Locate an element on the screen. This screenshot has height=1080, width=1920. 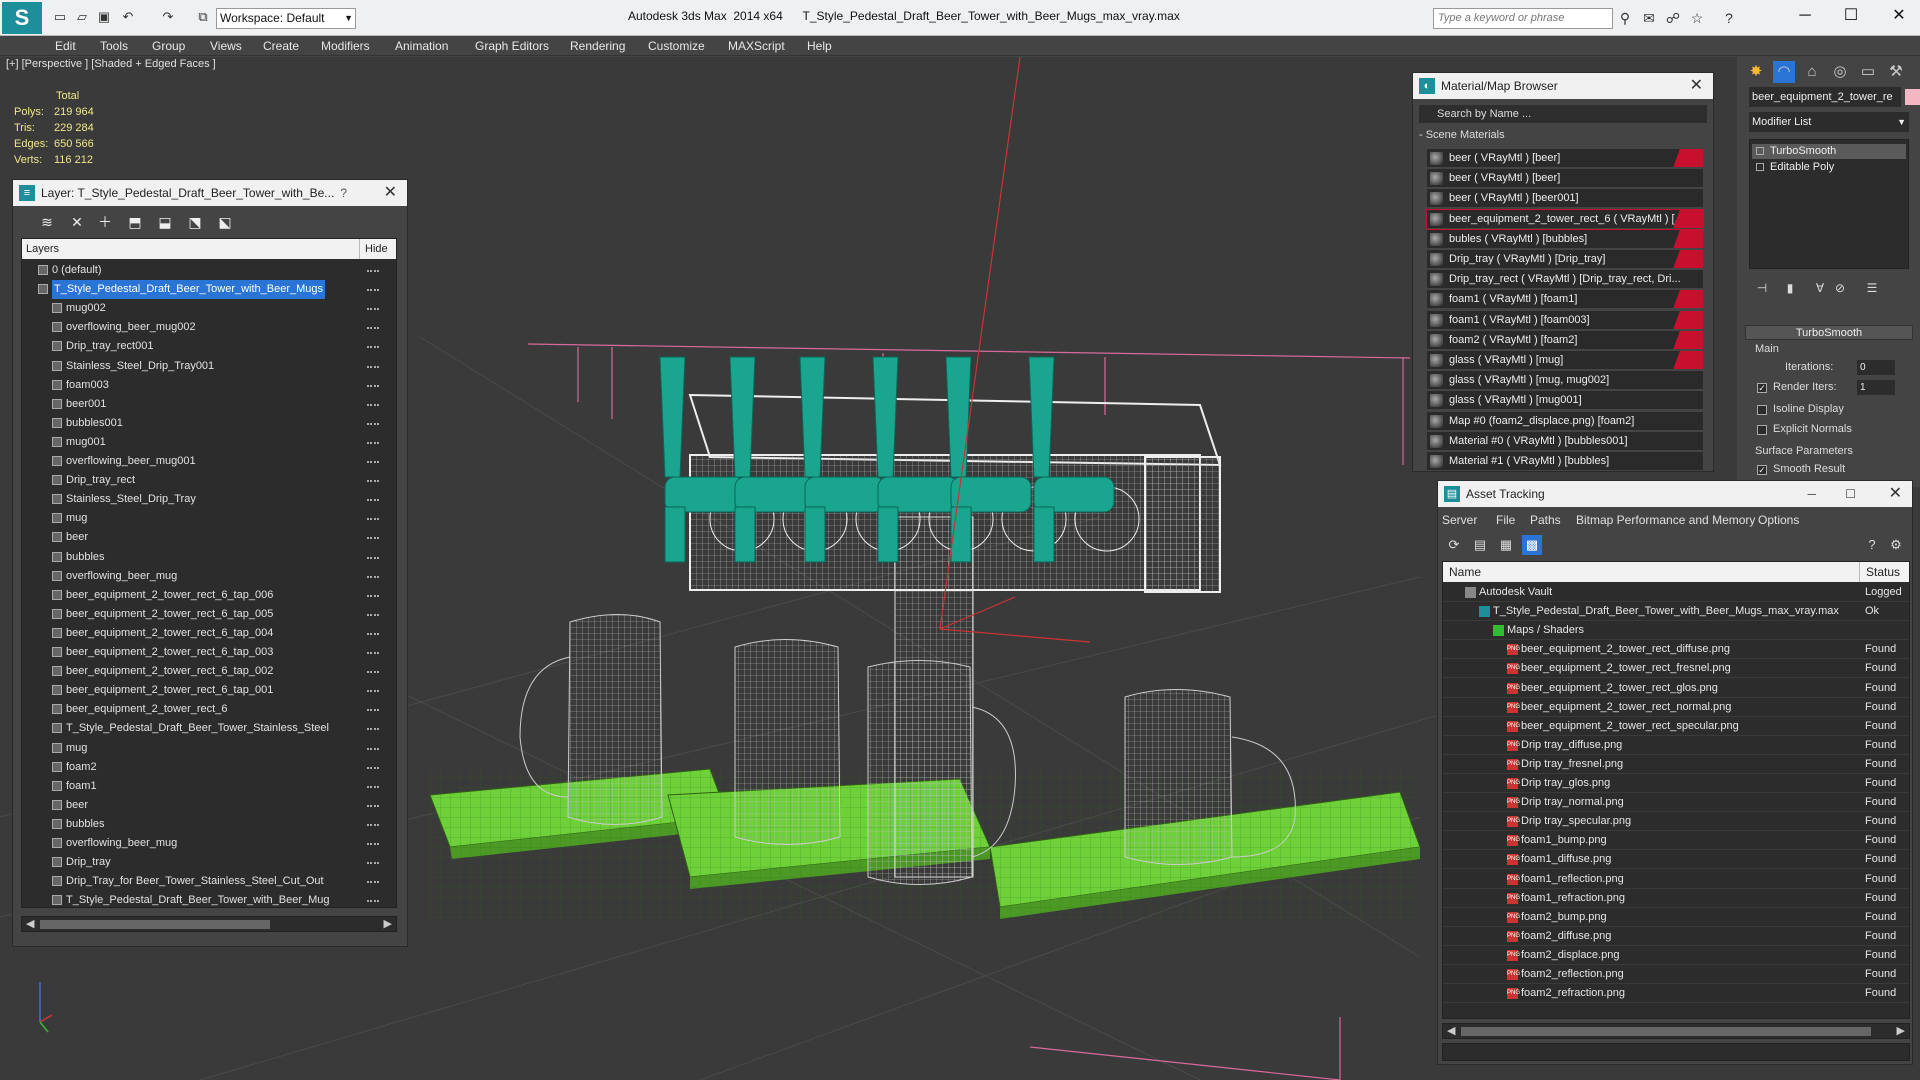
asset-menu-file: File is located at coordinates (1505, 520).